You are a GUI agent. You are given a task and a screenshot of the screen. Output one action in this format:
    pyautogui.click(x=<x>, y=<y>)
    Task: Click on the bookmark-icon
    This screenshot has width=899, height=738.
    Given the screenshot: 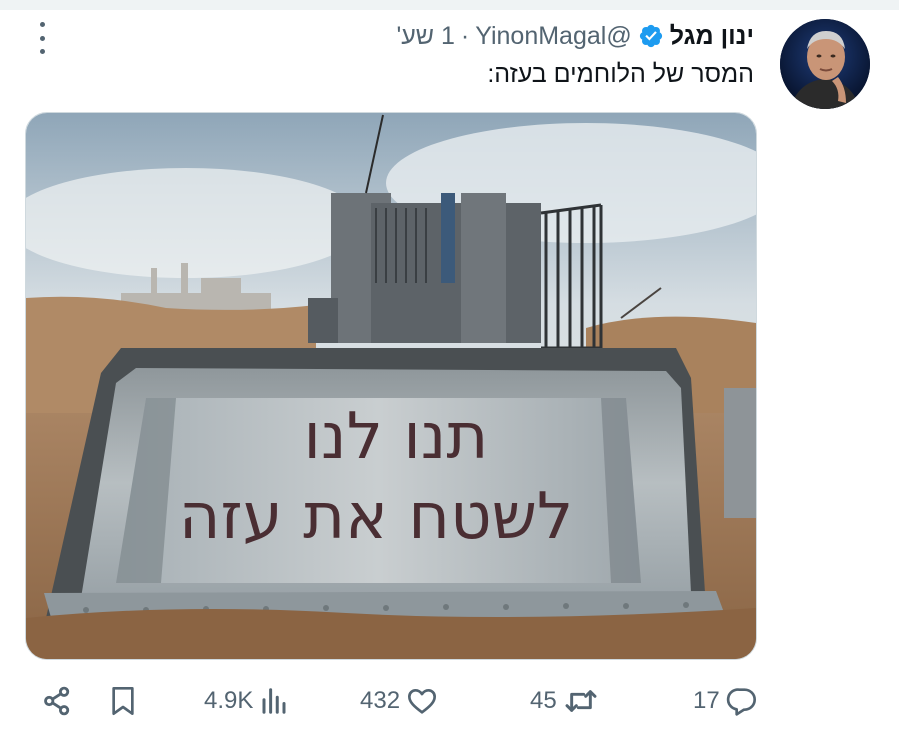 What is the action you would take?
    pyautogui.click(x=123, y=701)
    